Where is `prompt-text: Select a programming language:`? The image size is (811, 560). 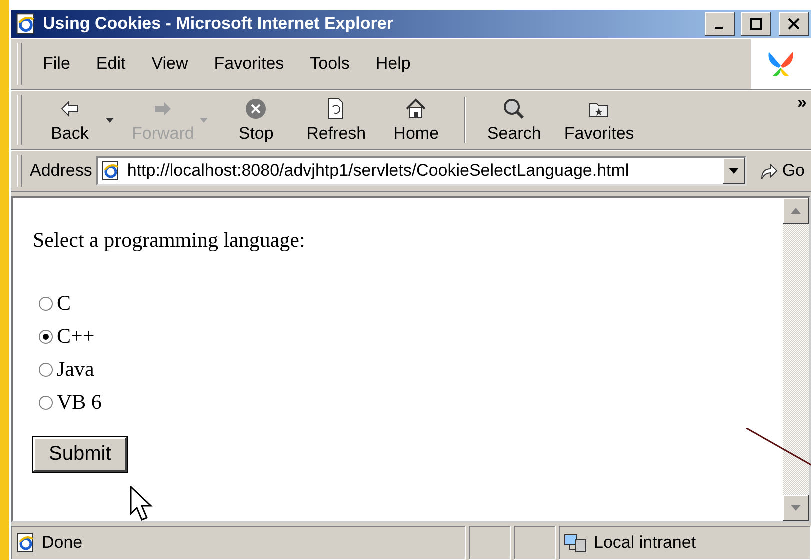
prompt-text: Select a programming language: is located at coordinates (169, 240).